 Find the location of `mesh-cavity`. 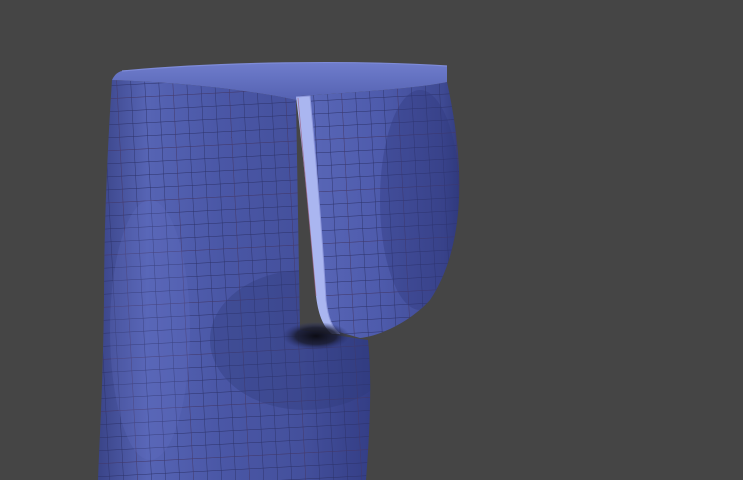

mesh-cavity is located at coordinates (316, 336).